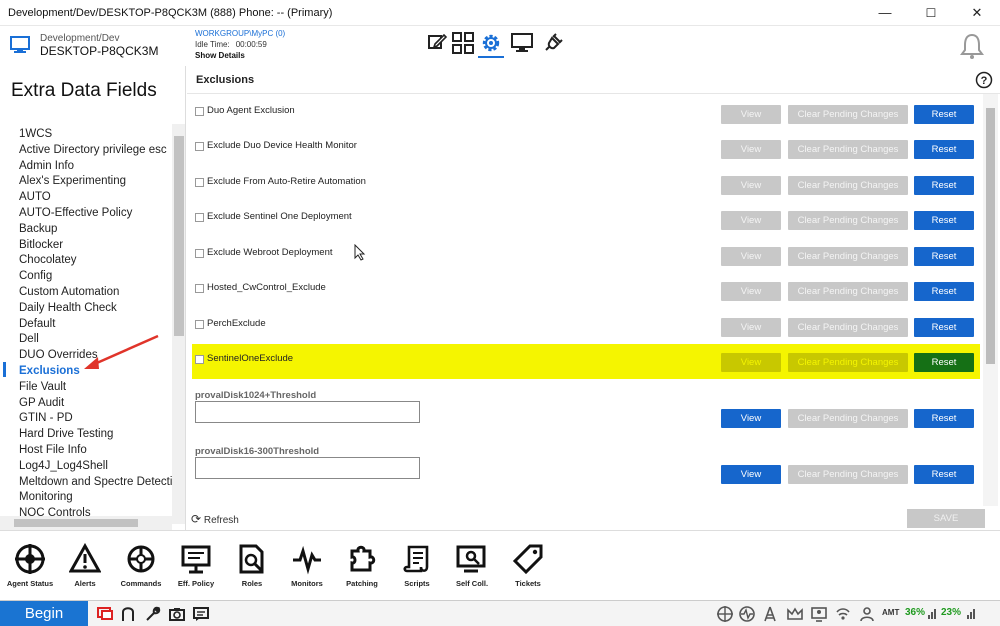 Image resolution: width=1000 pixels, height=626 pixels. Describe the element at coordinates (86, 467) in the screenshot. I see `sidebar-item: Log4J_Log4Shell` at that location.